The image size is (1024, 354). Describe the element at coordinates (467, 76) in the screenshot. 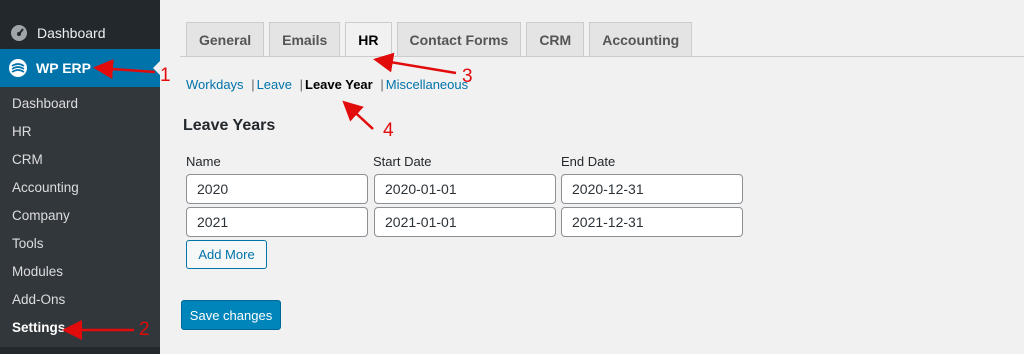

I see `annotation-number-3: 3` at that location.